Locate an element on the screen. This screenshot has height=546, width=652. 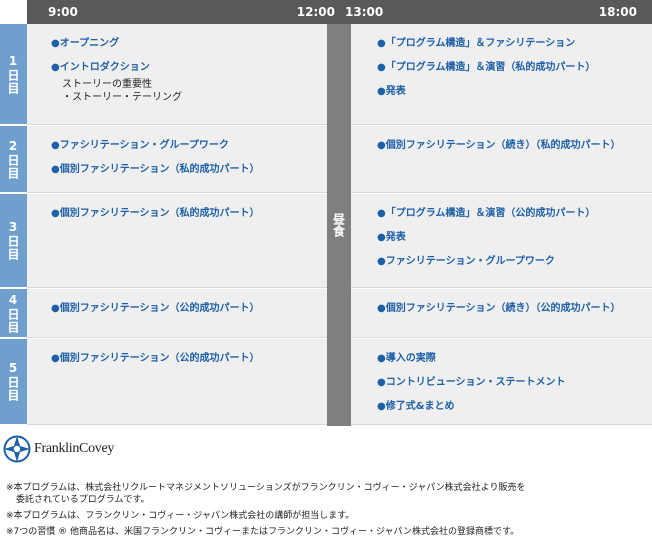
session-subitem: ストーリーの重要性 is located at coordinates (107, 84).